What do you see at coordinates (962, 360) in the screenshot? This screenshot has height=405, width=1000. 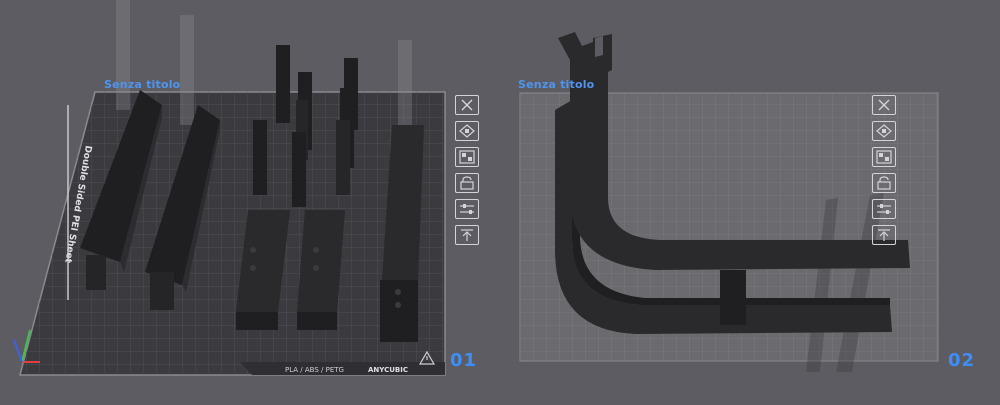 I see `plate-number-02: 02` at bounding box center [962, 360].